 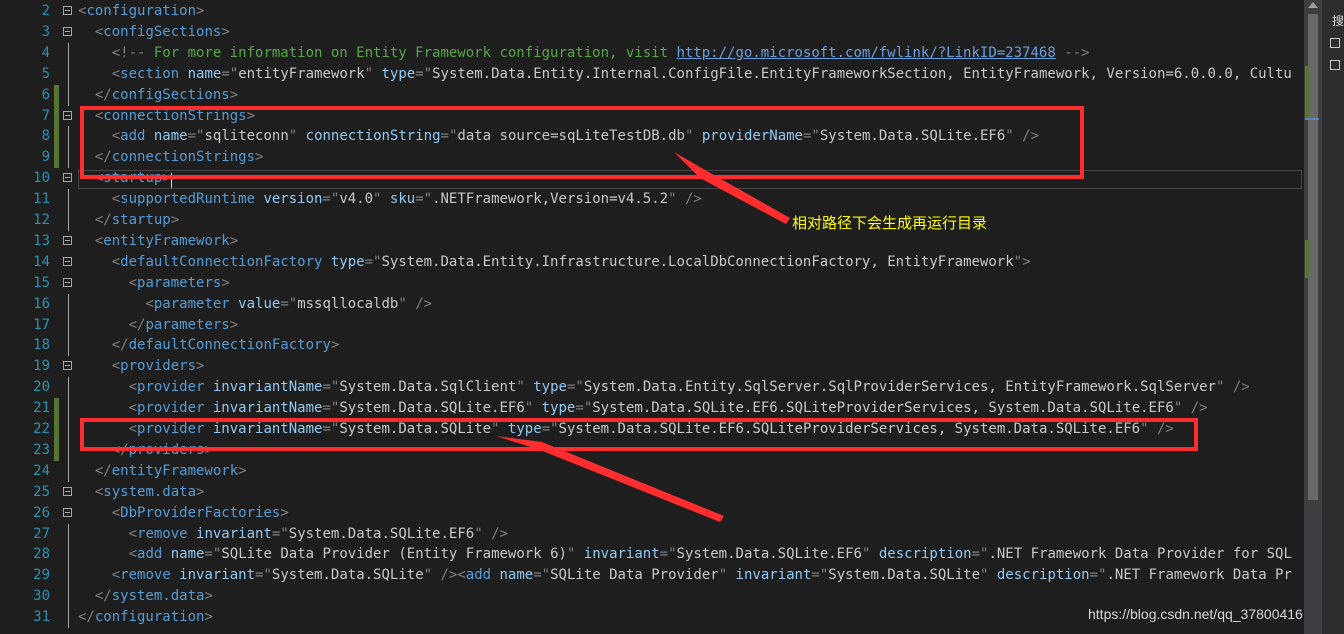 I want to click on arrow-to-provider, so click(x=610, y=479).